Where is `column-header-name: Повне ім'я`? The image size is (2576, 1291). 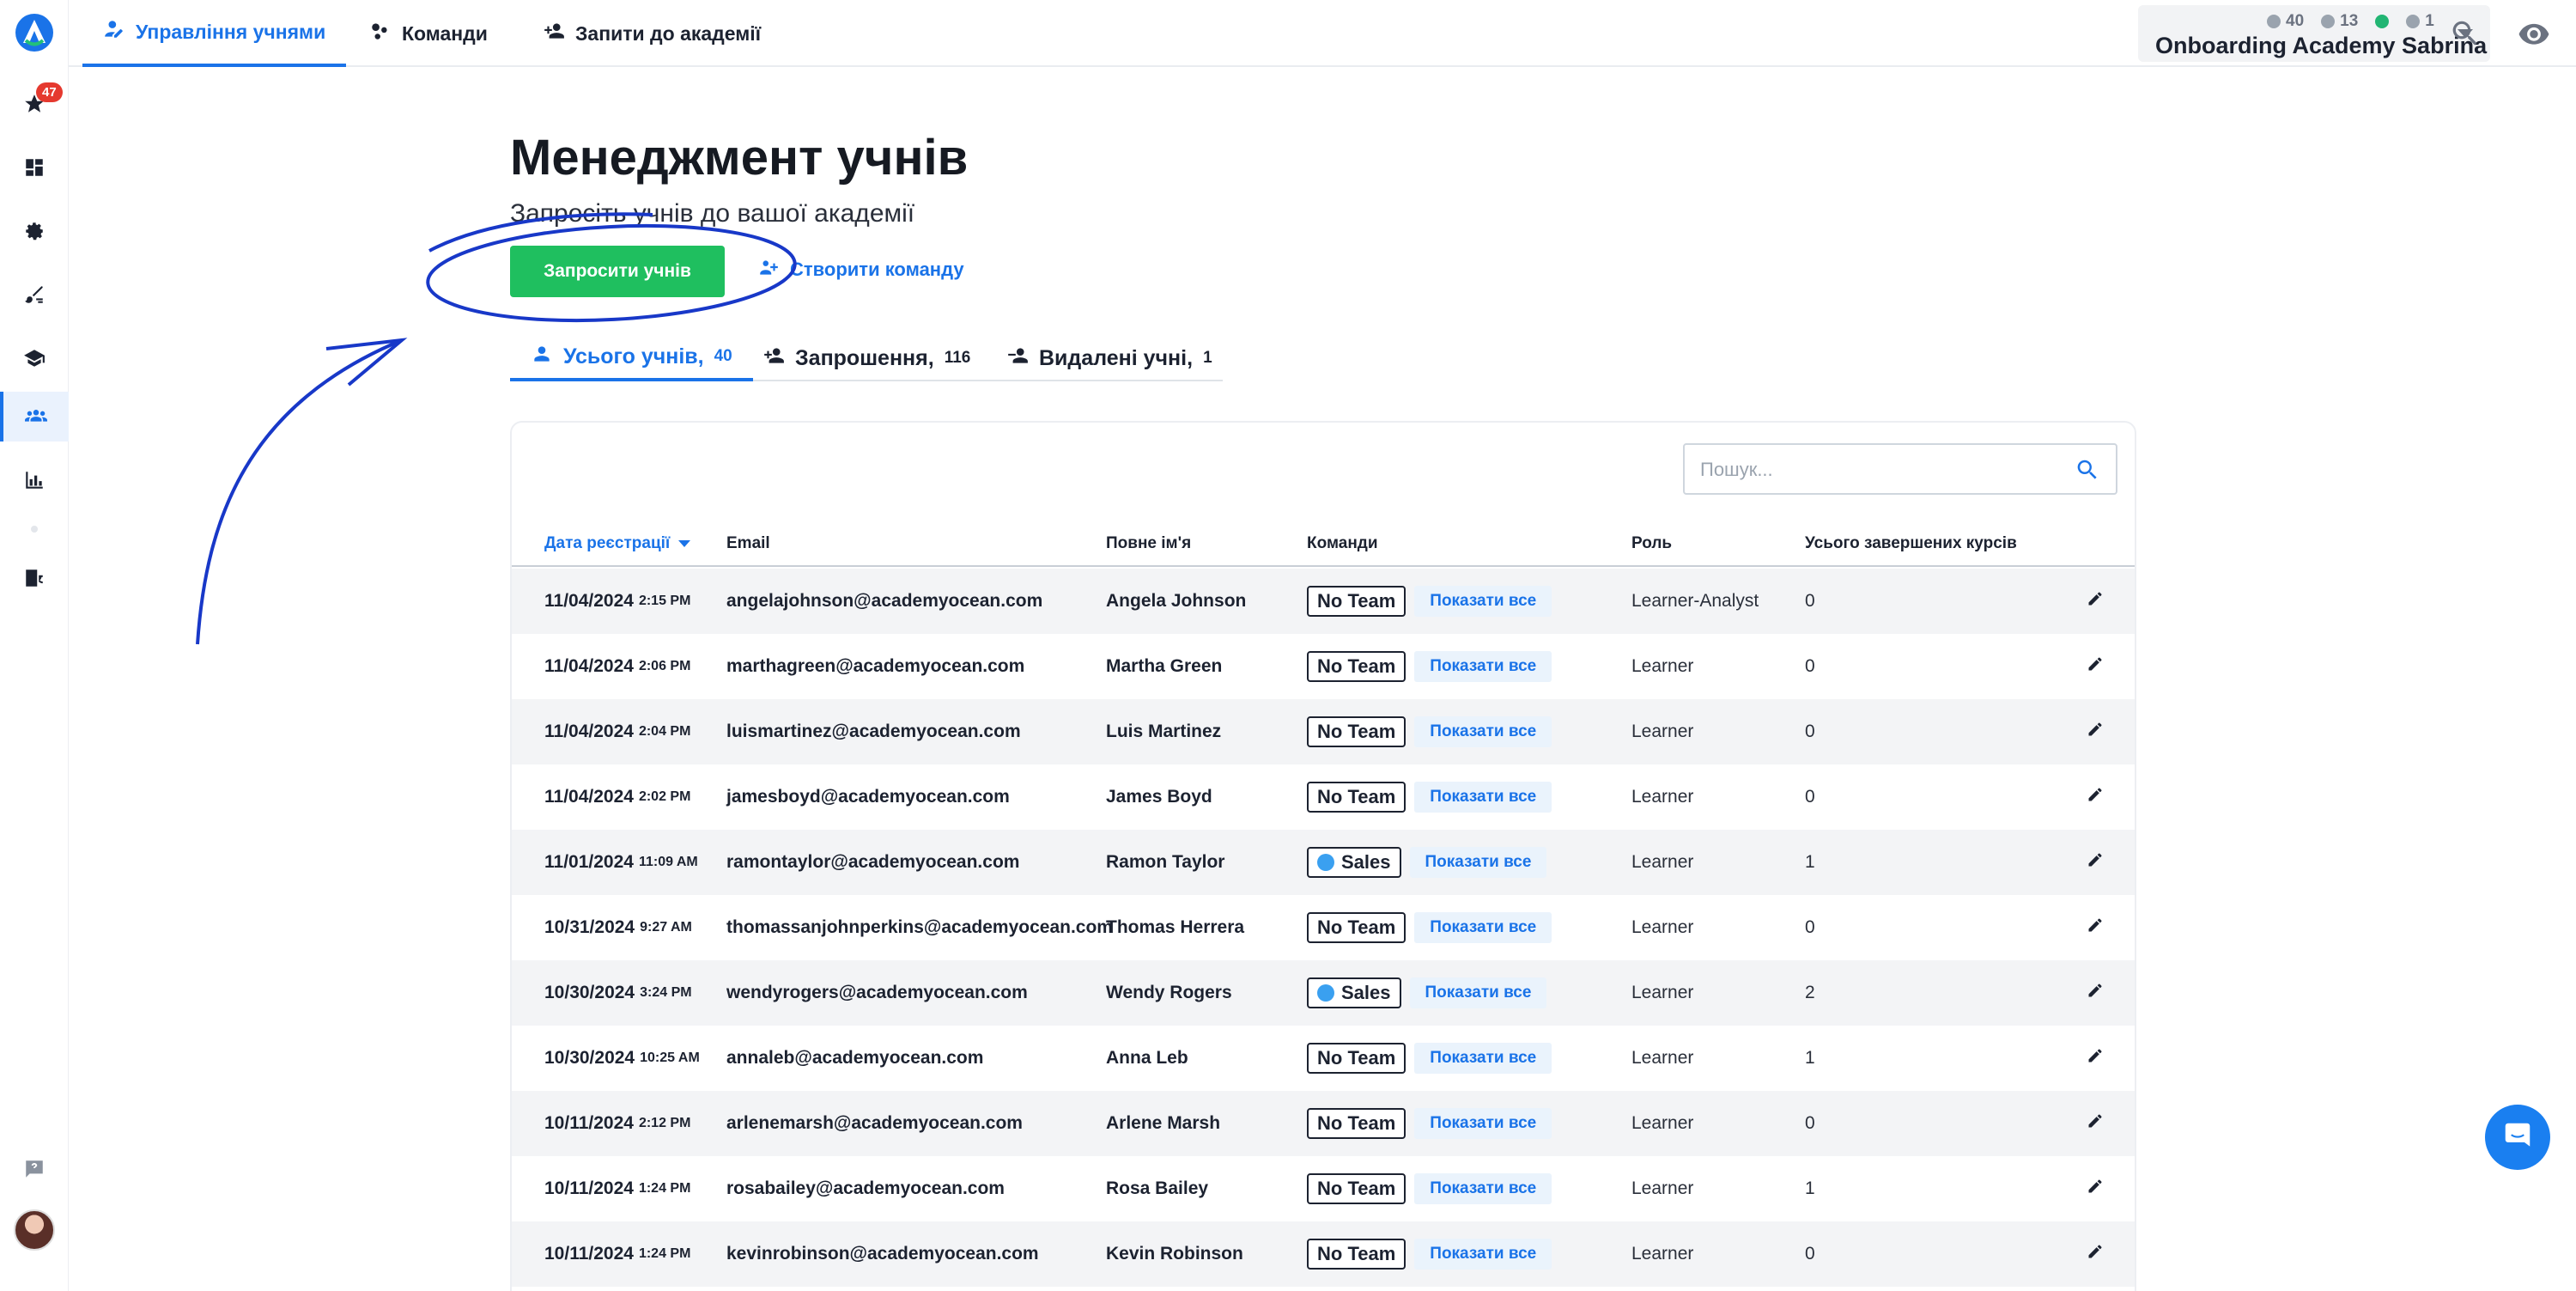
column-header-name: Повне ім'я is located at coordinates (1148, 543).